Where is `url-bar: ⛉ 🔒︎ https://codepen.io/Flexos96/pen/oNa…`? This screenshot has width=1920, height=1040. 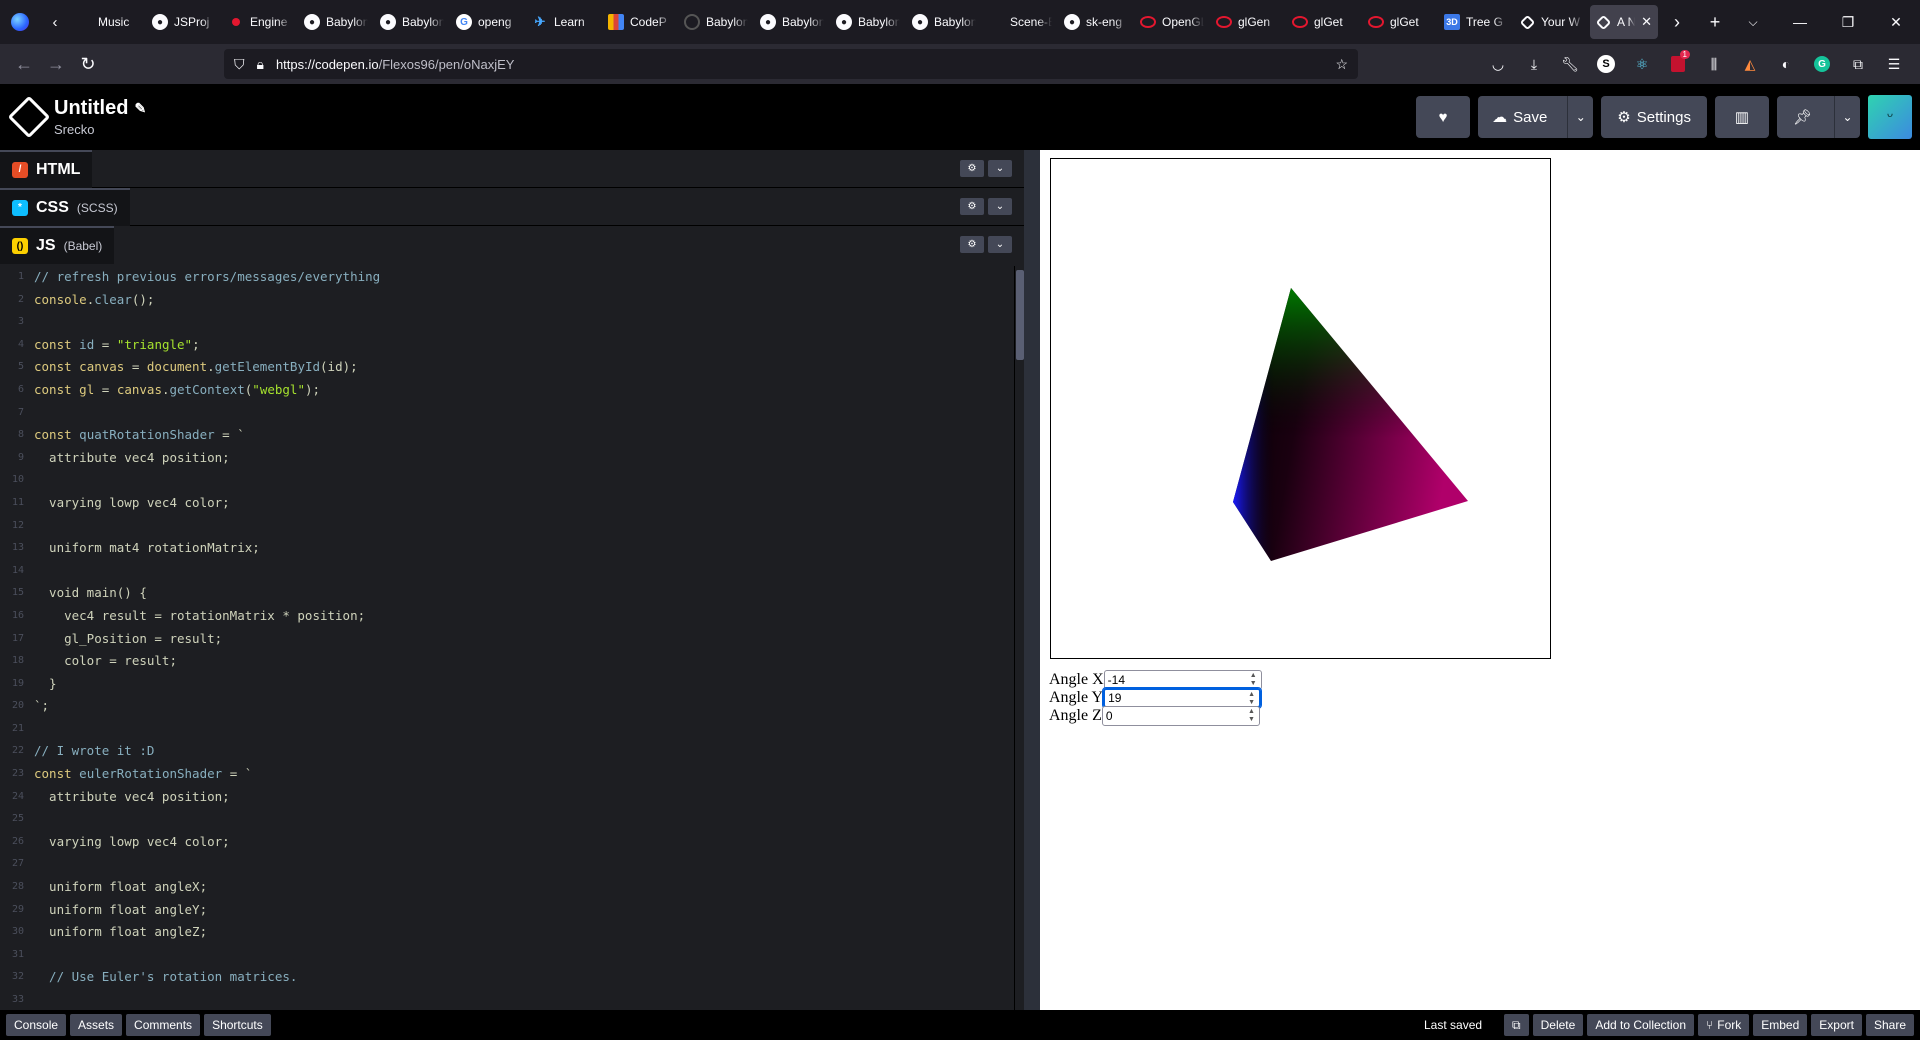
url-bar: ⛉ 🔒︎ https://codepen.io/Flexos96/pen/oNa… is located at coordinates (791, 64).